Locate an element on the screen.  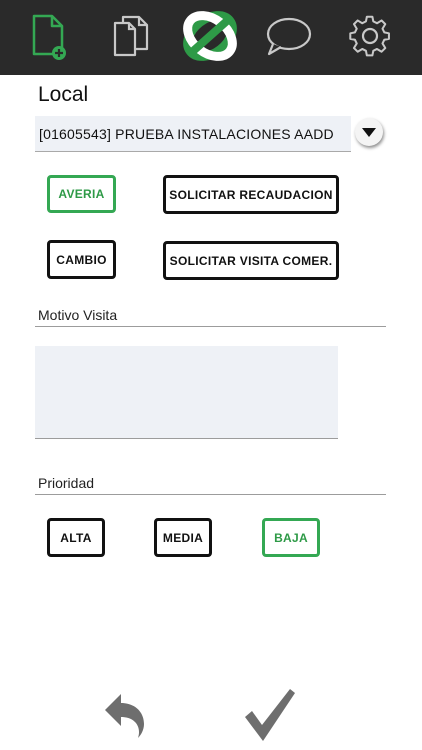
motivo-divider is located at coordinates (210, 326).